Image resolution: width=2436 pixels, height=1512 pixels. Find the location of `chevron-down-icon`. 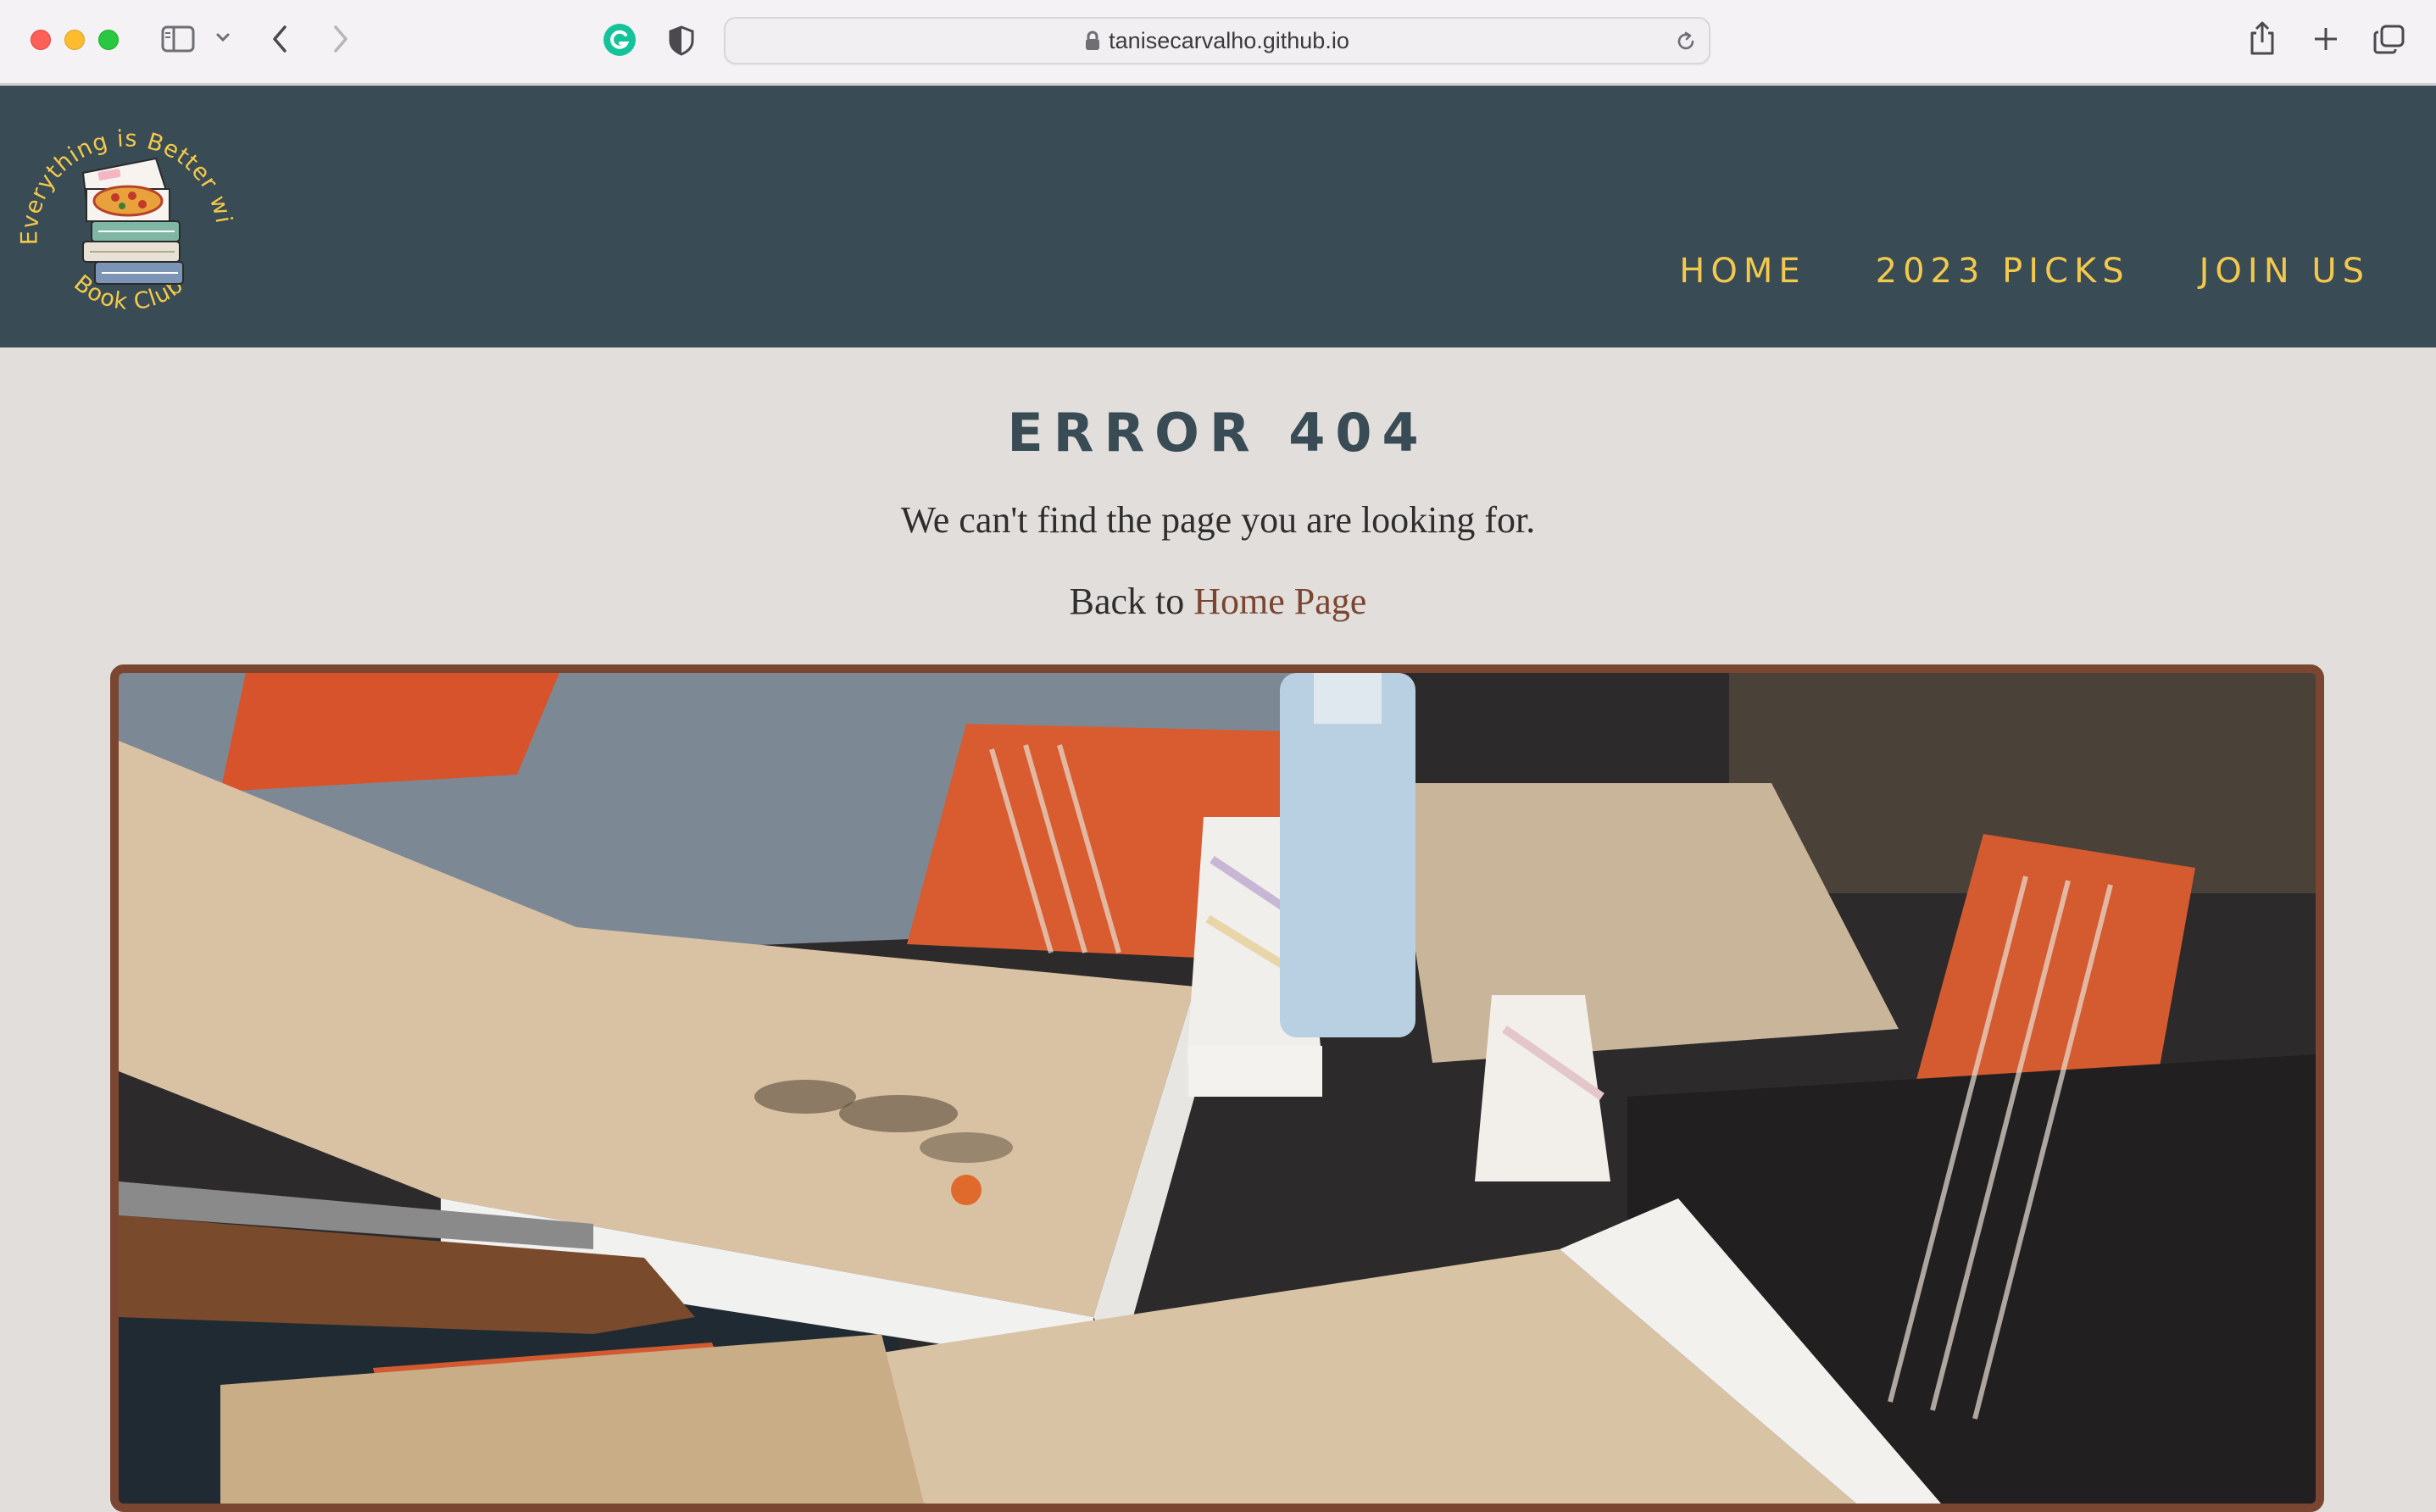

chevron-down-icon is located at coordinates (223, 37).